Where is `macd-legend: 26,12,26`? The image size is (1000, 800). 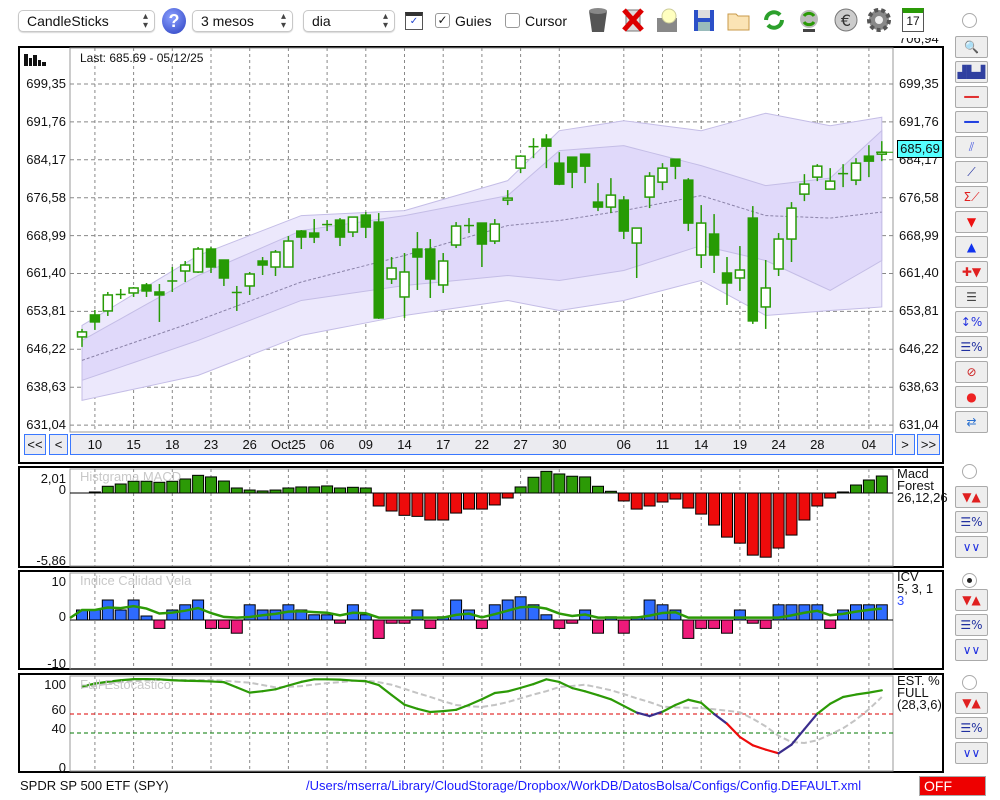 macd-legend: 26,12,26 is located at coordinates (922, 497).